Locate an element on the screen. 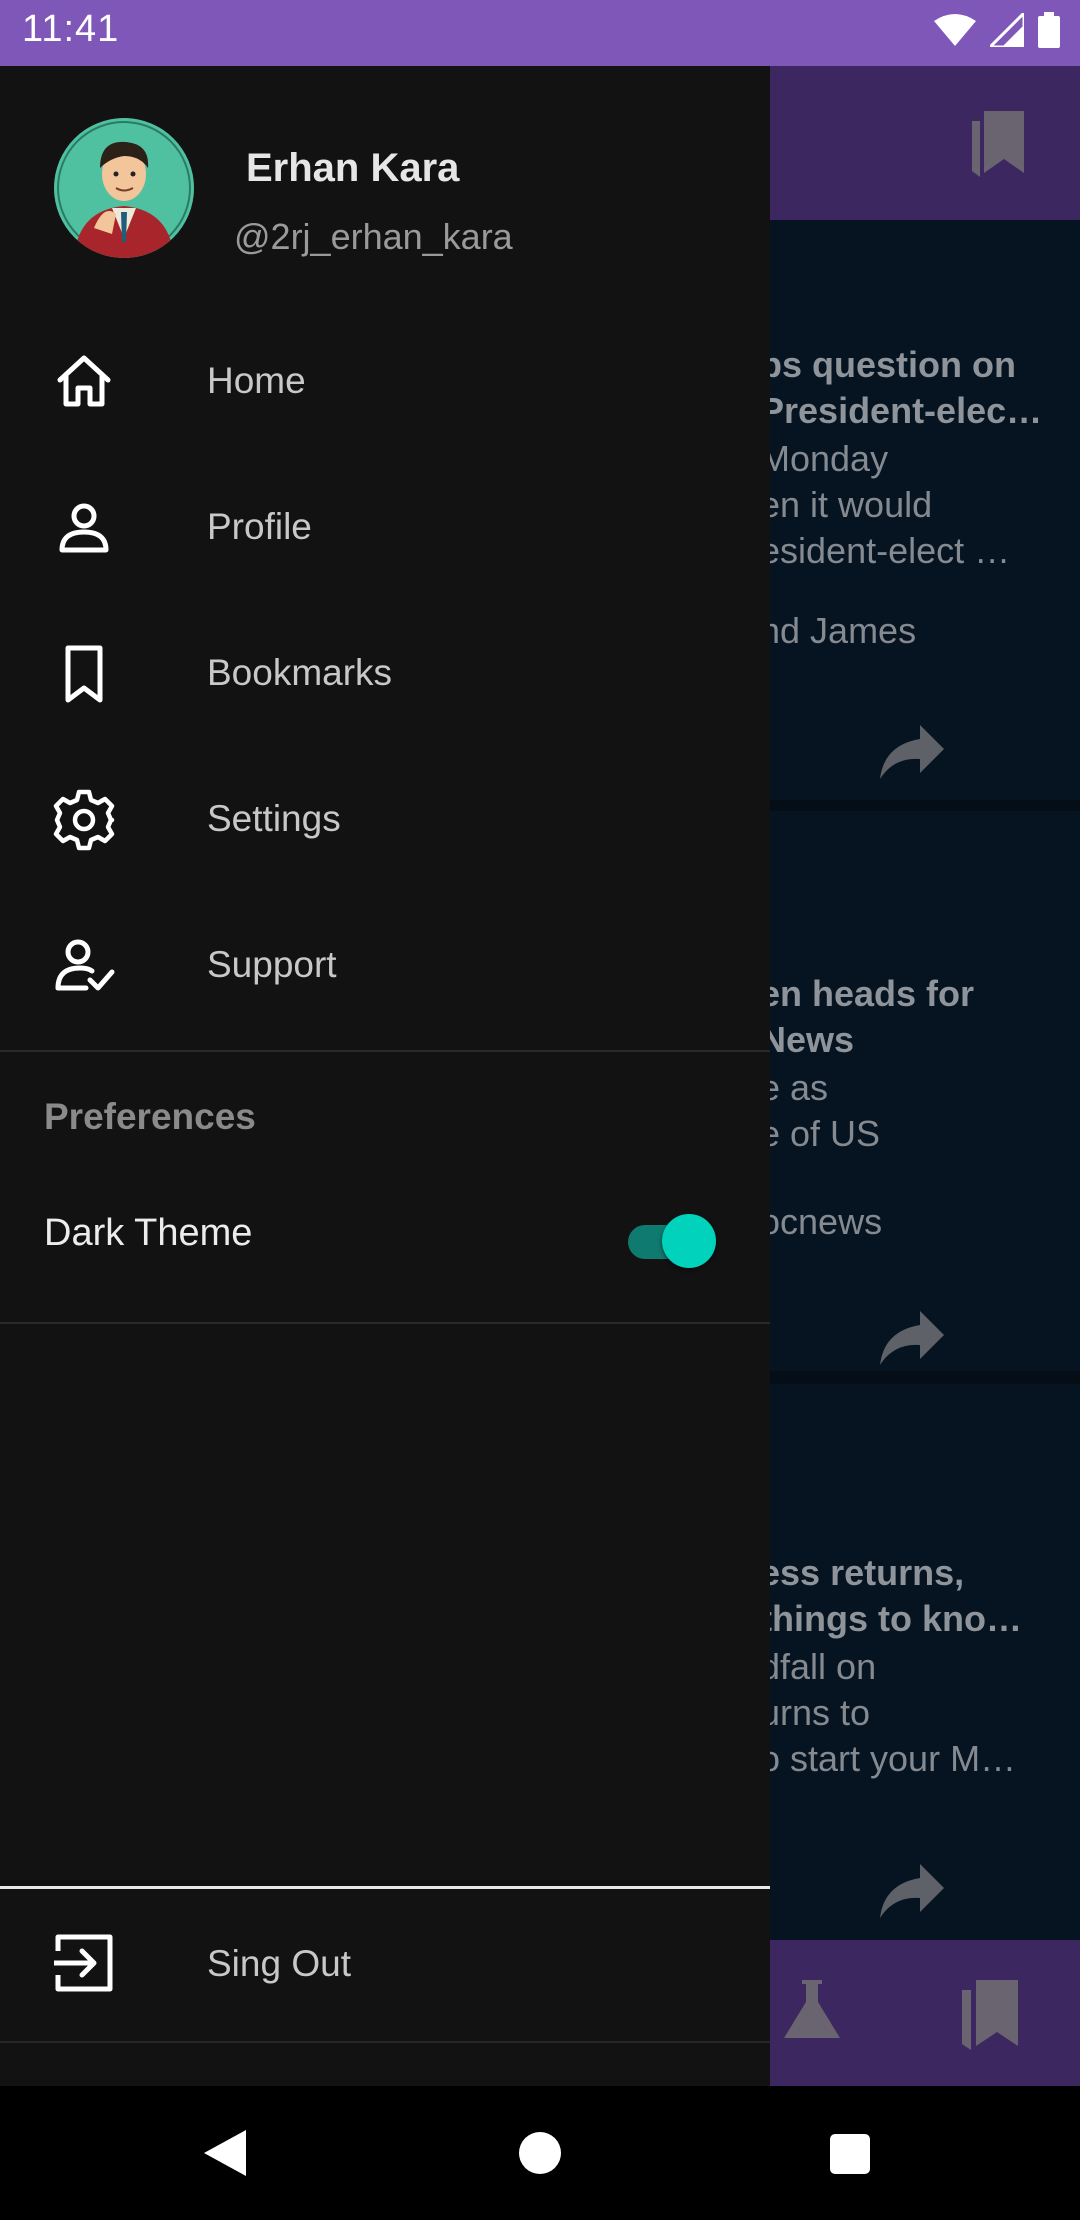 The width and height of the screenshot is (1080, 2220). status-bar: 11:41 is located at coordinates (540, 33).